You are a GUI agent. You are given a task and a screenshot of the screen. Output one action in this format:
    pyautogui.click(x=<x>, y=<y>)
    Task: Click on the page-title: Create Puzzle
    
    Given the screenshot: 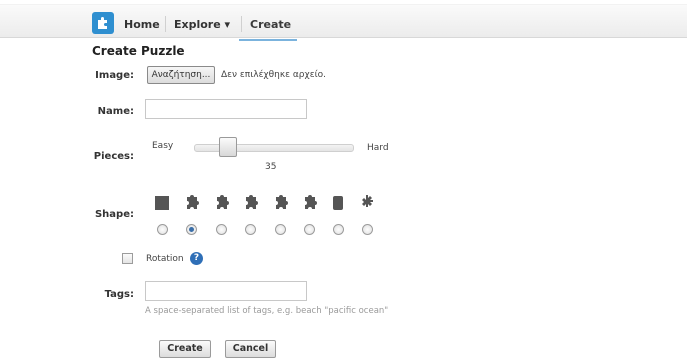 What is the action you would take?
    pyautogui.click(x=138, y=51)
    